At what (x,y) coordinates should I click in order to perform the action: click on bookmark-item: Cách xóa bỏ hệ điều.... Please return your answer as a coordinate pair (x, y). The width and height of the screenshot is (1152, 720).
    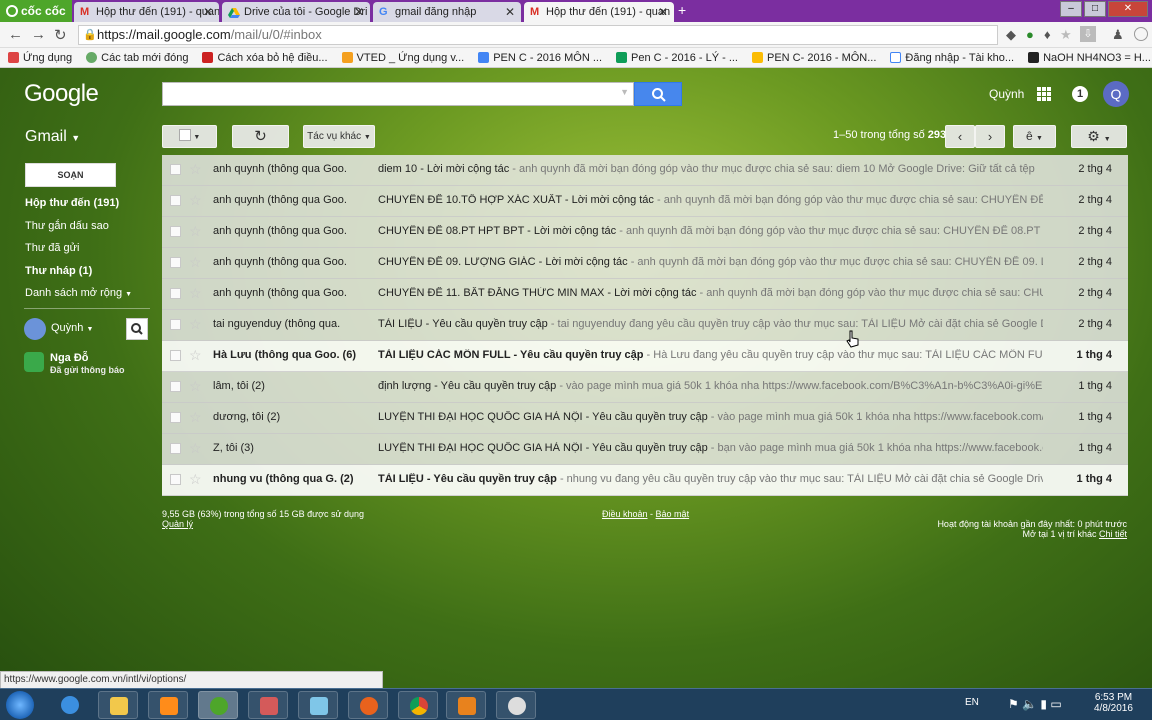
    Looking at the image, I should click on (265, 58).